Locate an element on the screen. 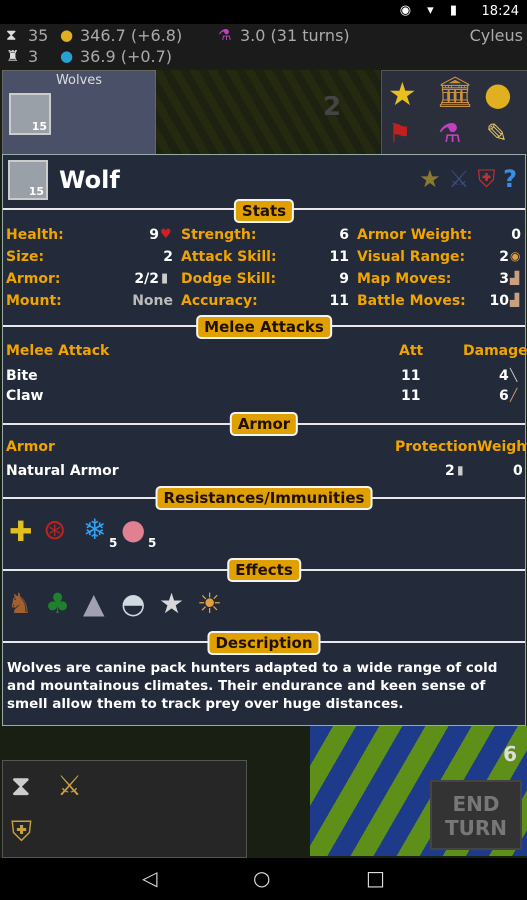 The width and height of the screenshot is (527, 900). cold-resist-icon: ❄ is located at coordinates (94, 529).